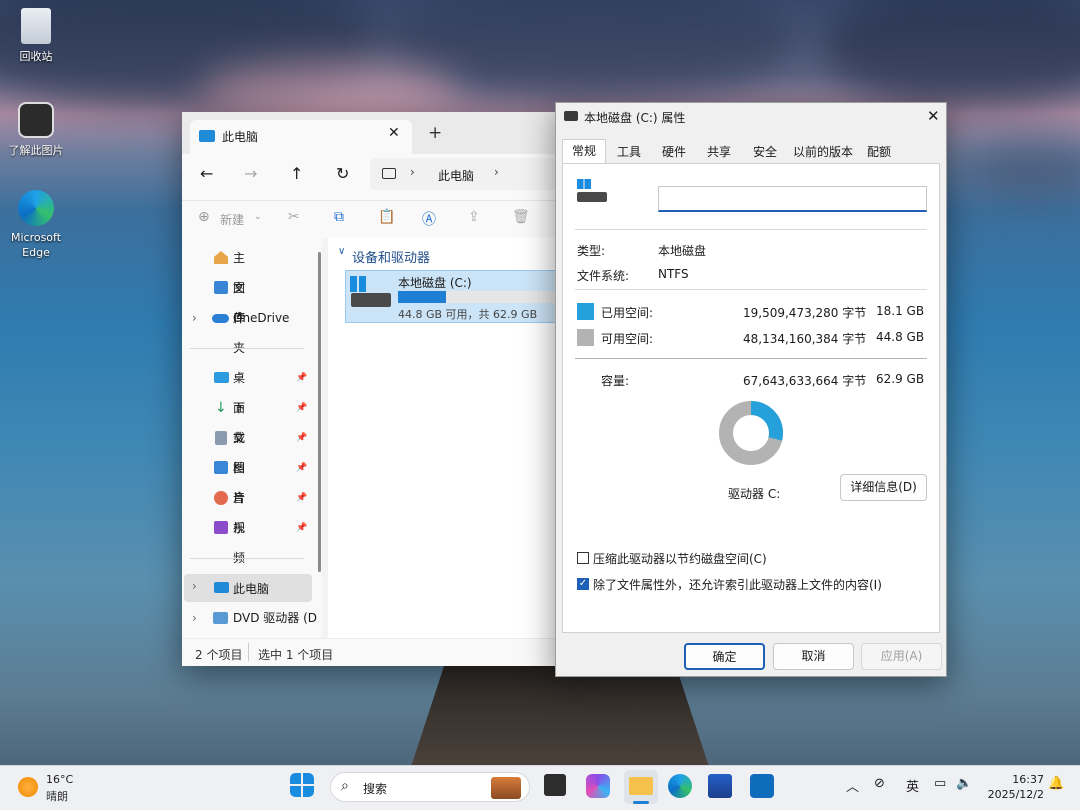 The image size is (1080, 810). What do you see at coordinates (221, 498) in the screenshot?
I see `music-icon` at bounding box center [221, 498].